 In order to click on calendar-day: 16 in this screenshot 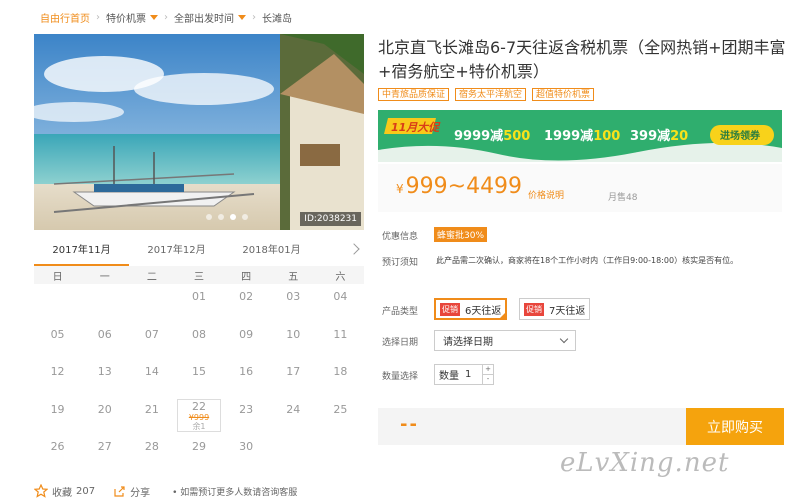, I will do `click(246, 378)`.